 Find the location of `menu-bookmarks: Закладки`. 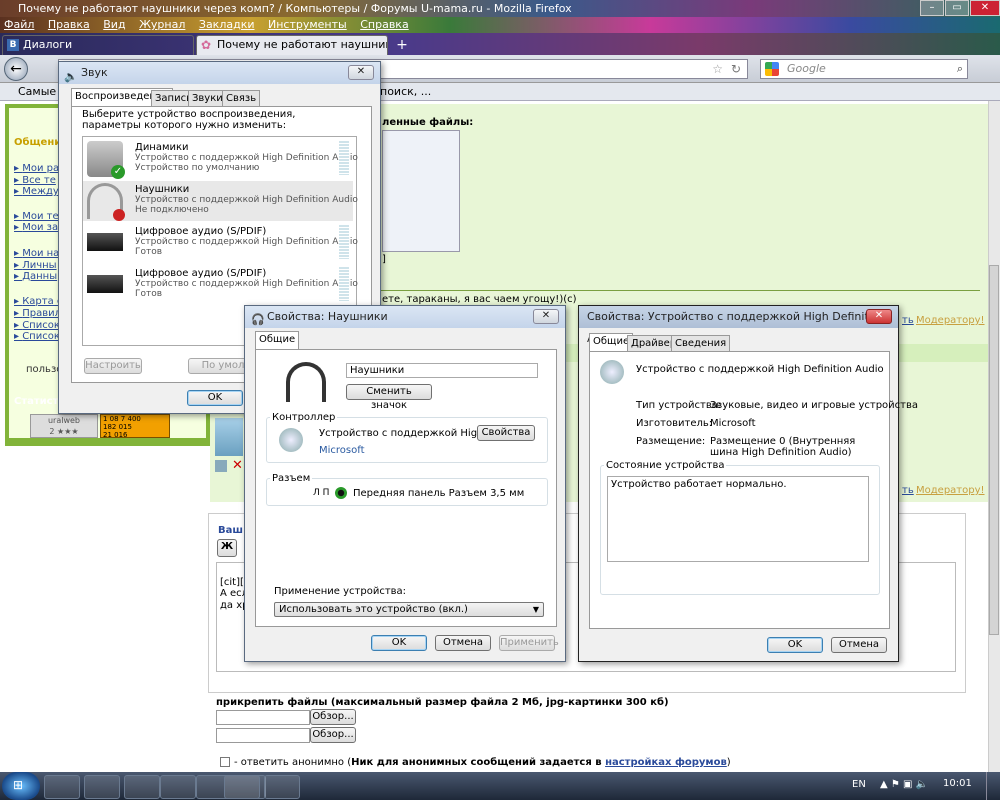

menu-bookmarks: Закладки is located at coordinates (227, 24).